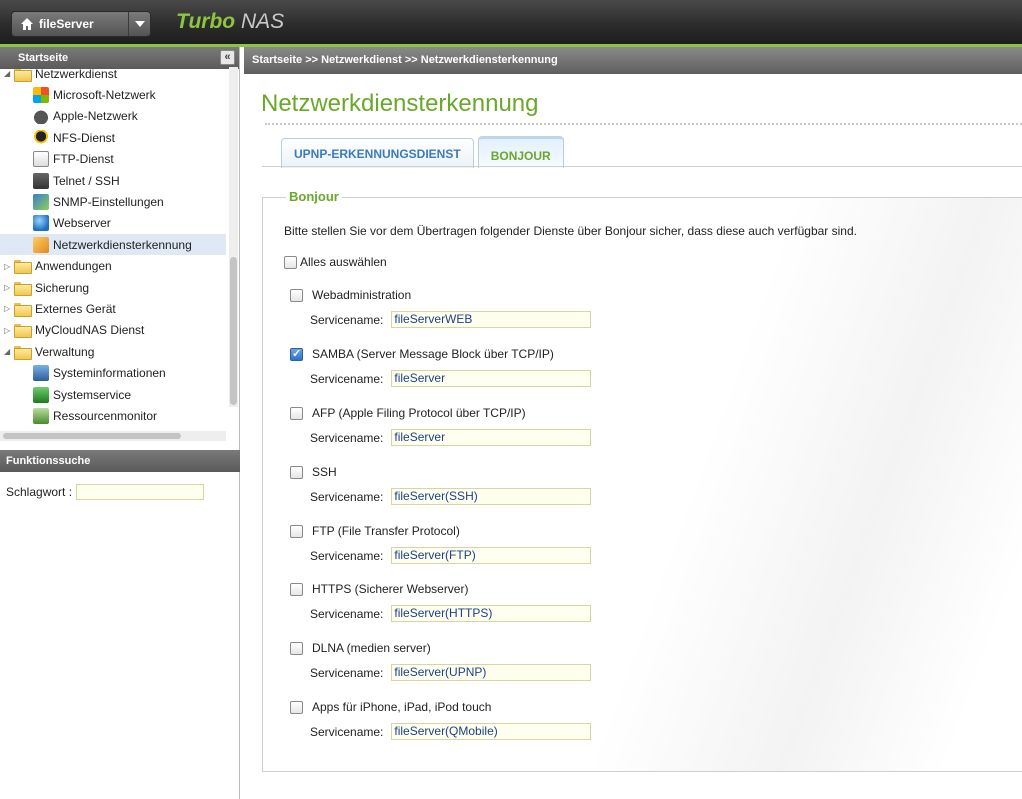  What do you see at coordinates (324, 472) in the screenshot?
I see `service-label: SSH` at bounding box center [324, 472].